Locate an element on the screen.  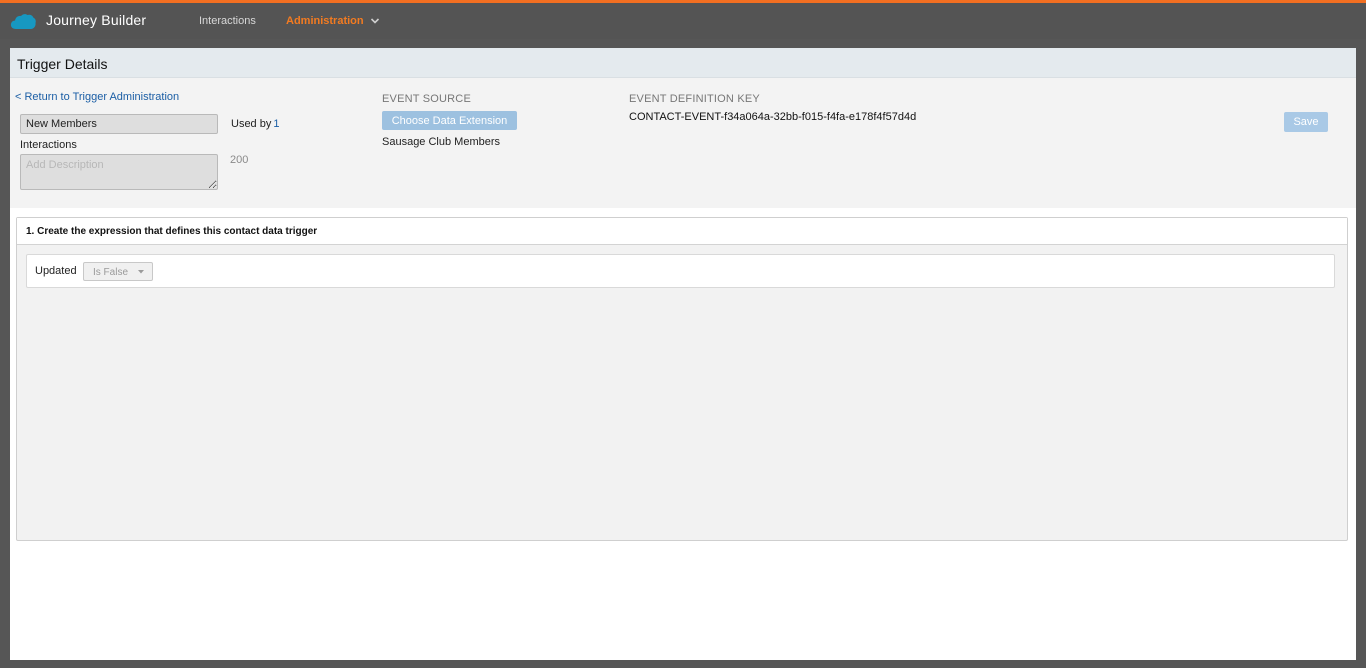
salesforce-cloud-icon is located at coordinates (23, 22).